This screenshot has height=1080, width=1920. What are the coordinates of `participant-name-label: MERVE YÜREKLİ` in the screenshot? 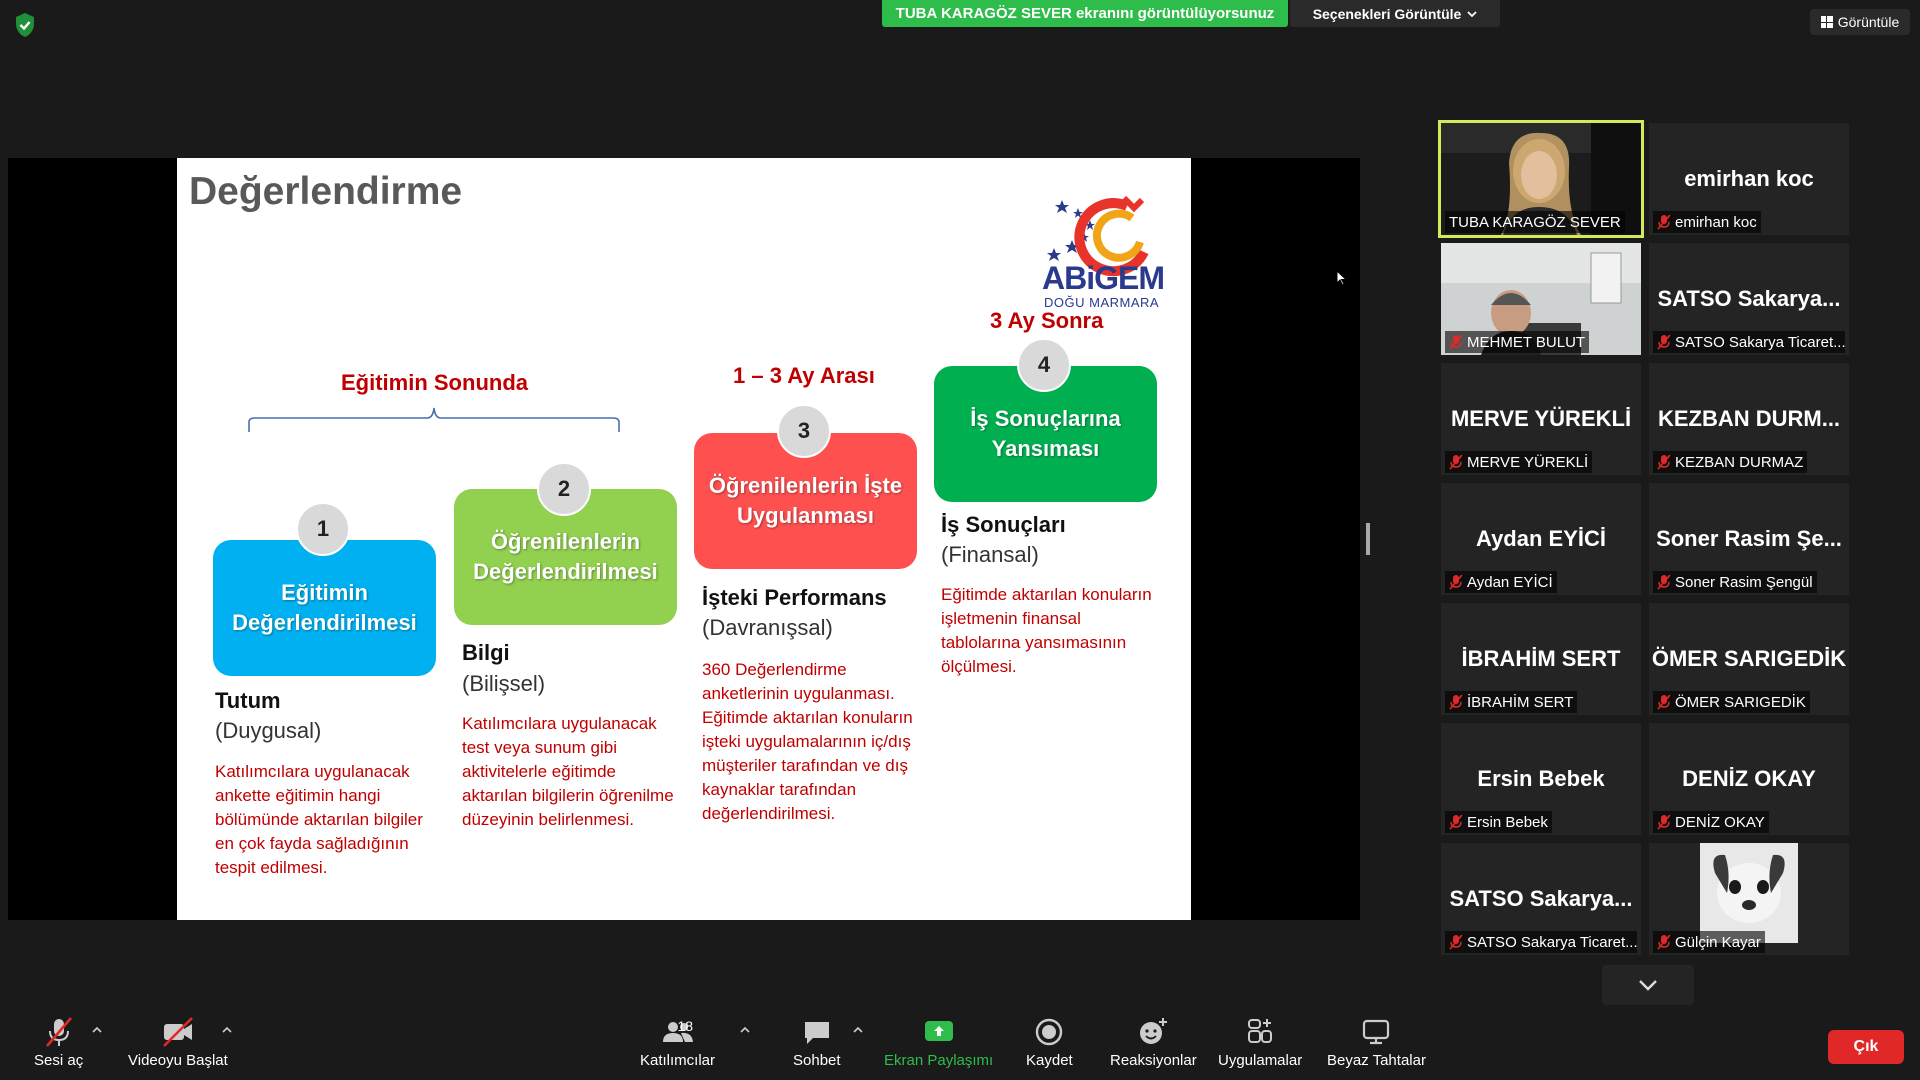 It's located at (1519, 462).